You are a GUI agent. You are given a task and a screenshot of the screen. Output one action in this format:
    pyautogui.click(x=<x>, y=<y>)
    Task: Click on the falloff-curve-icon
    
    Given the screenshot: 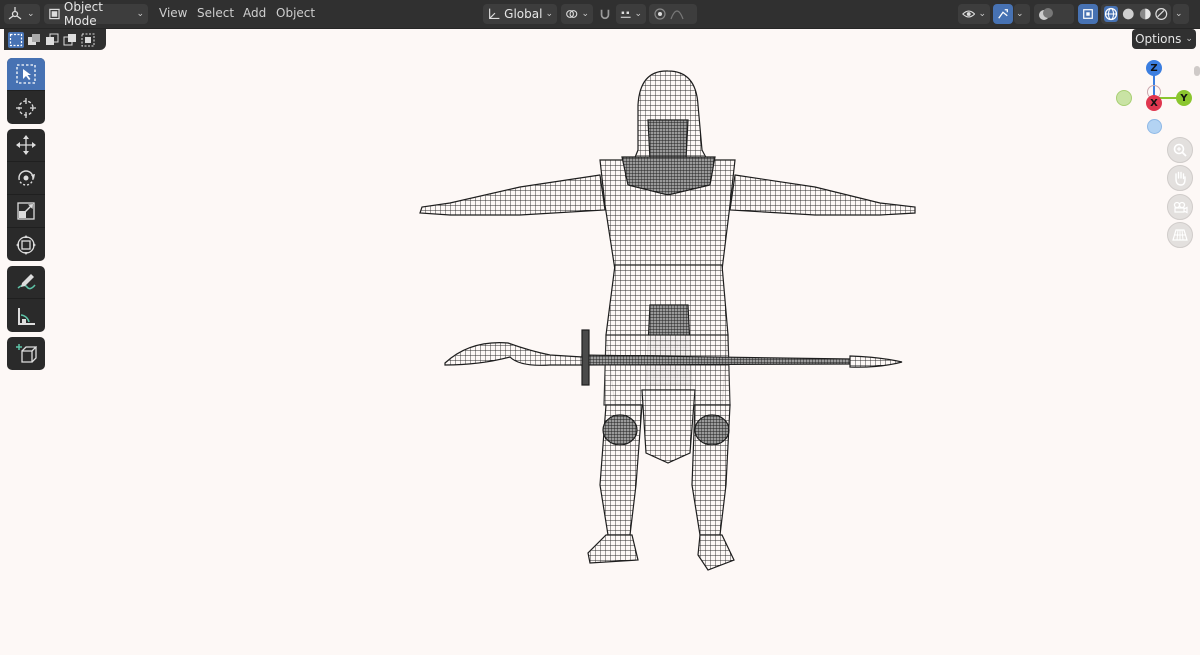 What is the action you would take?
    pyautogui.click(x=677, y=15)
    